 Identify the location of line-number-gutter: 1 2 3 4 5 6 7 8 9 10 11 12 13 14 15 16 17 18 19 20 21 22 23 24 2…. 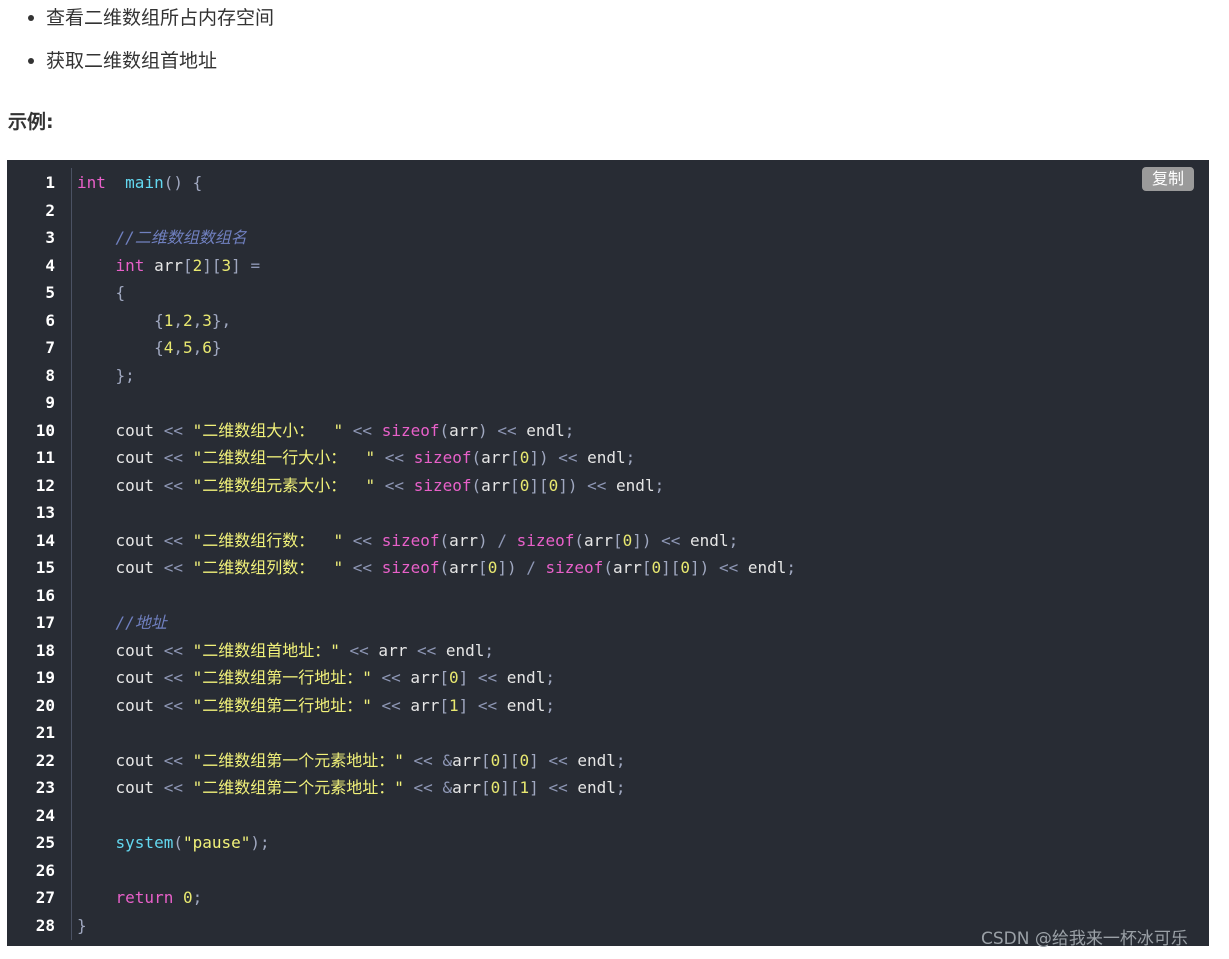
(36, 553).